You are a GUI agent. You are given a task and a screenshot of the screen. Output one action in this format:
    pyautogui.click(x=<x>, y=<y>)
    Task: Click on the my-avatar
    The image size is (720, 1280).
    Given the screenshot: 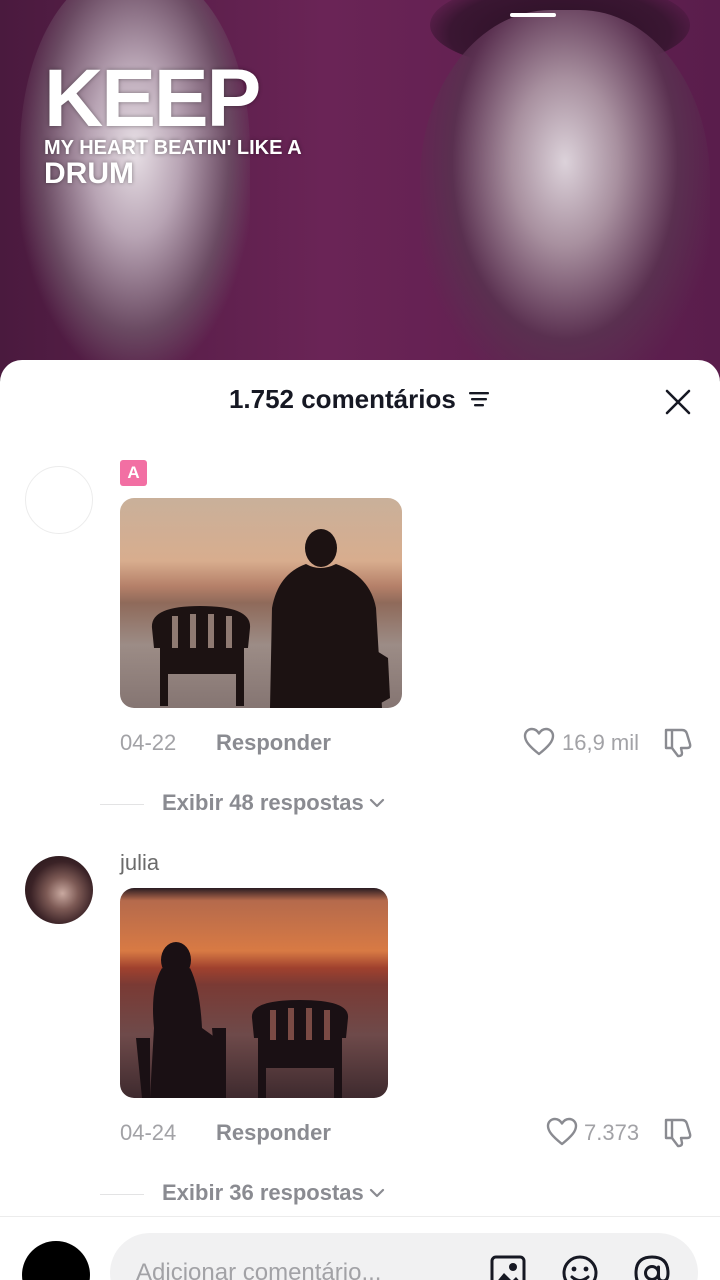 What is the action you would take?
    pyautogui.click(x=56, y=1260)
    